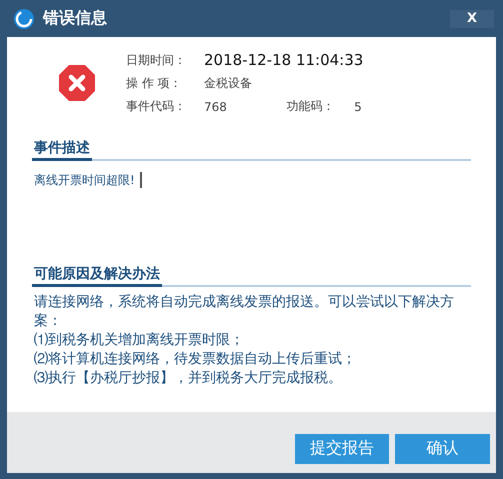  What do you see at coordinates (156, 60) in the screenshot?
I see `field-label: 日期时间：` at bounding box center [156, 60].